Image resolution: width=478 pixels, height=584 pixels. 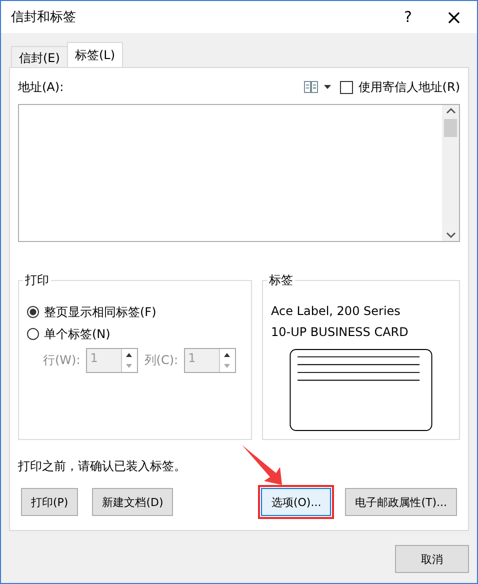 I want to click on scrollbar-thumb, so click(x=450, y=128).